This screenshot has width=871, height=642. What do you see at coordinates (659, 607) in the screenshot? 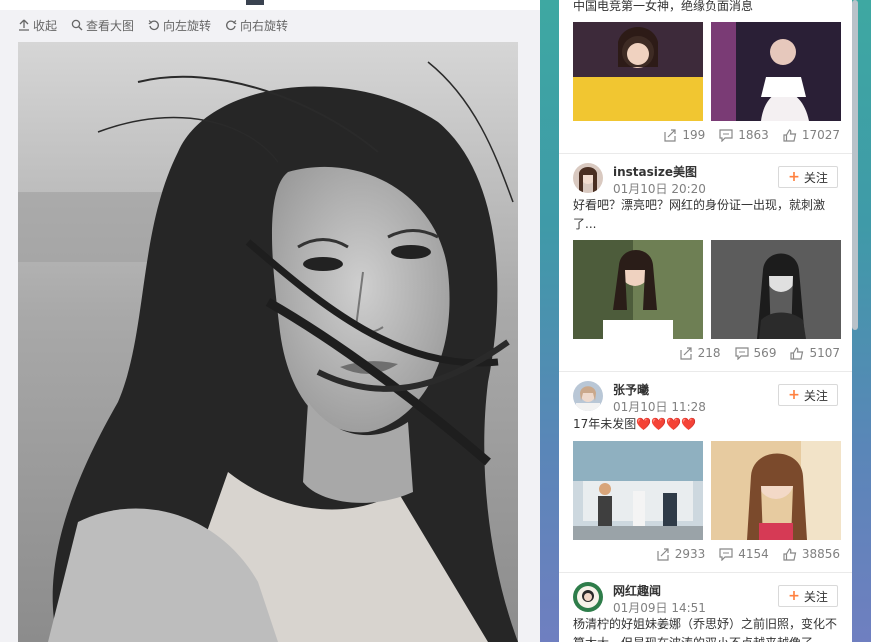
I see `post-time: 01月09日 14:51` at bounding box center [659, 607].